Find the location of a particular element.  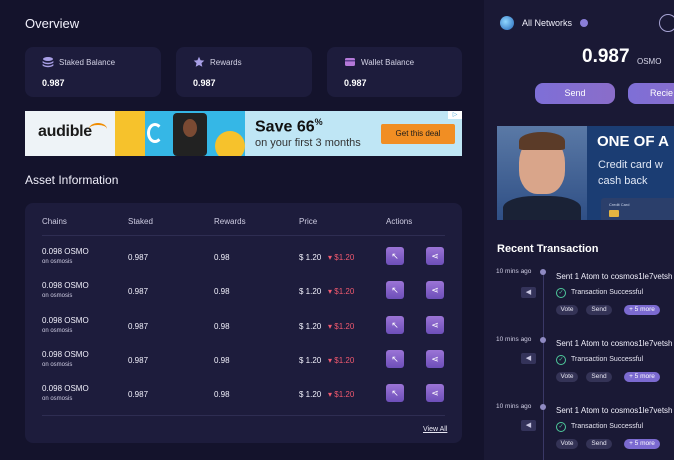

rewards-card: Rewards 0.987 is located at coordinates (244, 72).